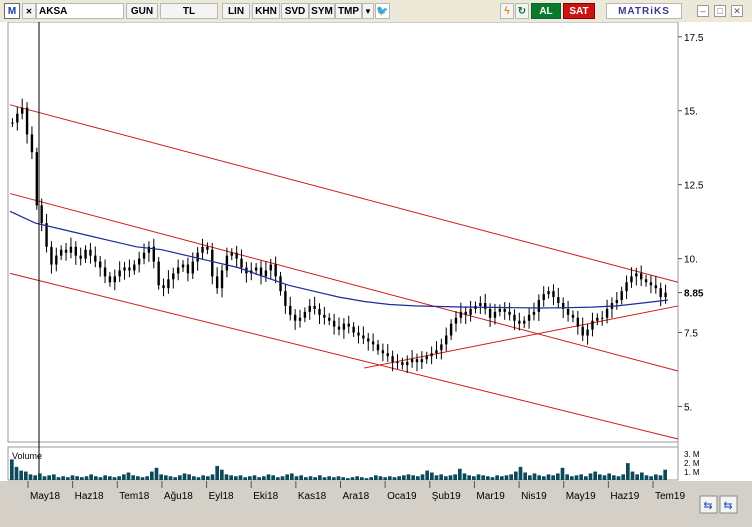  Describe the element at coordinates (29, 11) in the screenshot. I see `close-symbol-icon: ✕` at that location.